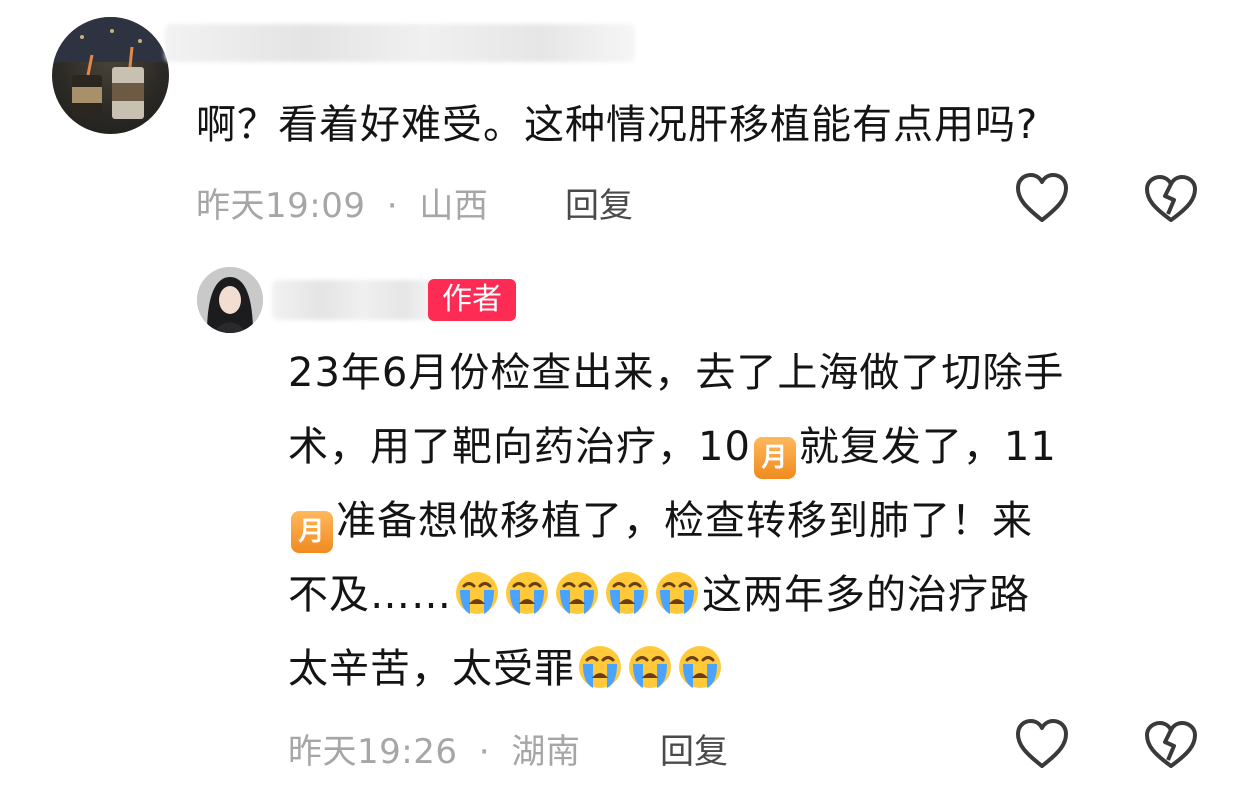 The height and width of the screenshot is (791, 1260). I want to click on reply-text-segment: 23年6月份检查出来，去了上海做了切除手, so click(676, 373).